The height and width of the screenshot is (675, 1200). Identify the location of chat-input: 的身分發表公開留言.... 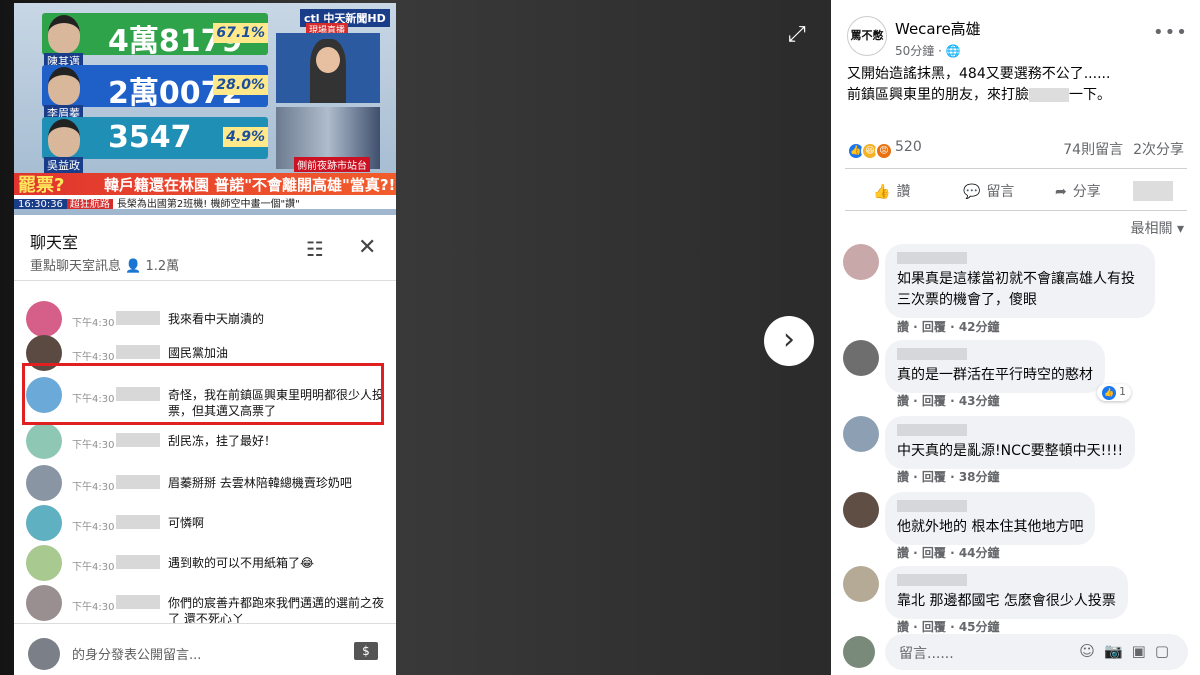
(217, 653).